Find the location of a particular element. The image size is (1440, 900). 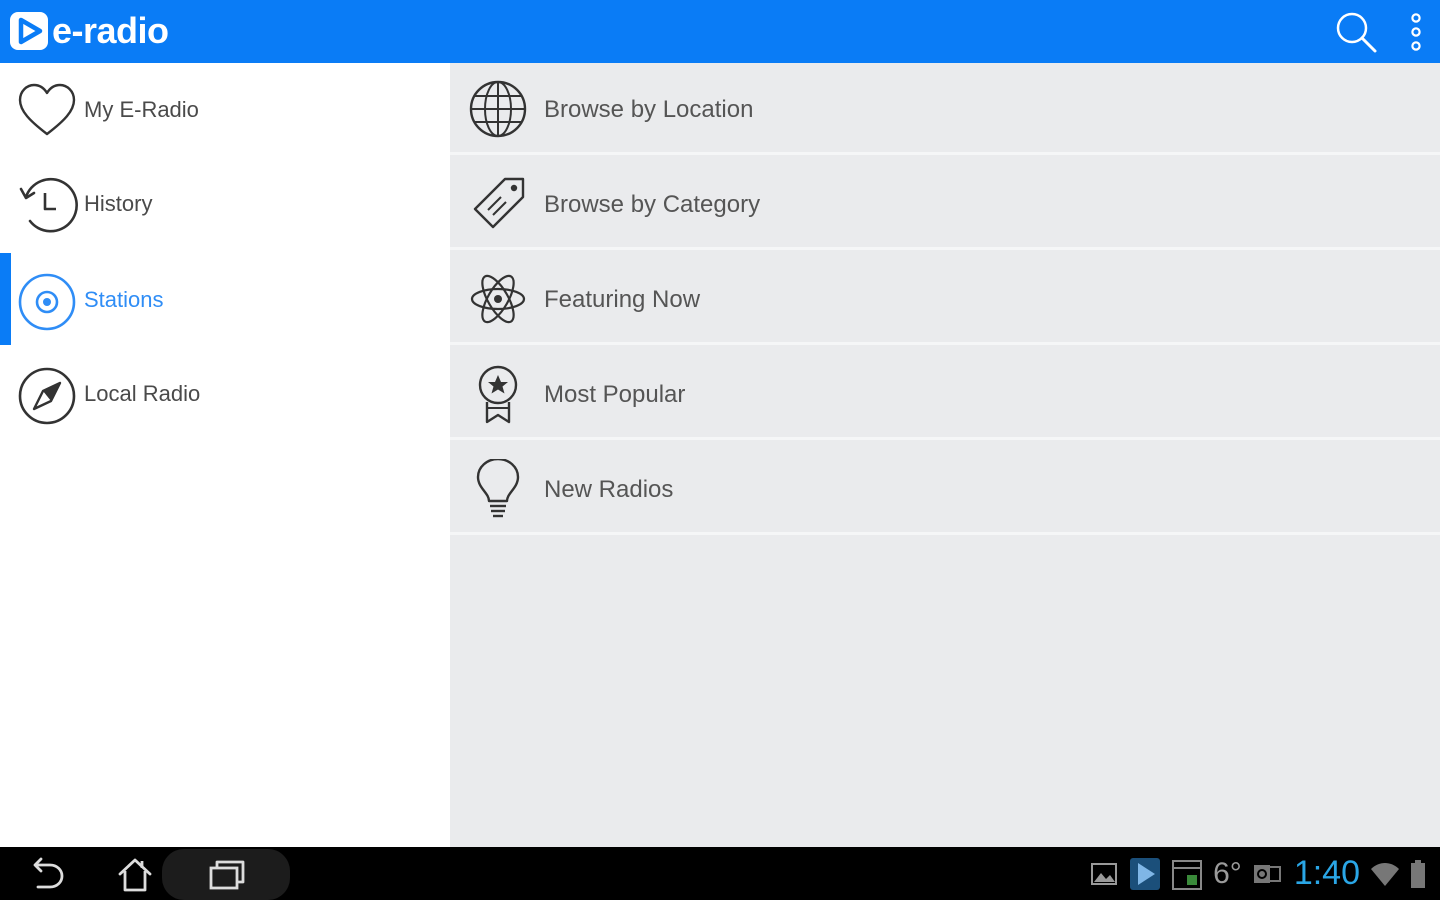

history-icon is located at coordinates (48, 205).